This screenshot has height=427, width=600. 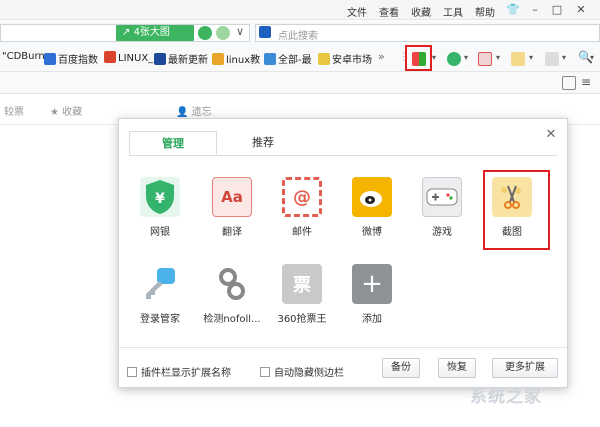 I want to click on translate-icon: Aa, so click(x=232, y=197).